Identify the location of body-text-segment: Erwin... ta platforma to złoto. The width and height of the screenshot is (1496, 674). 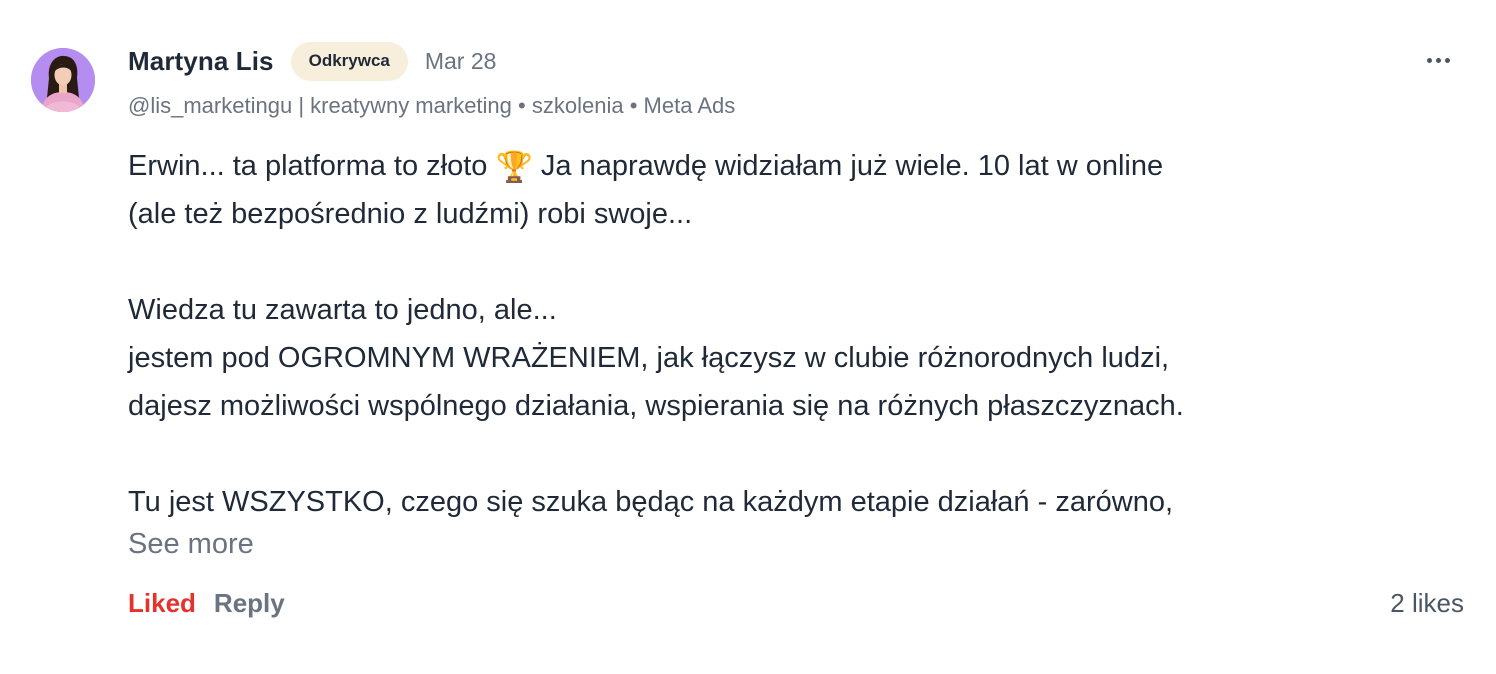
(312, 166).